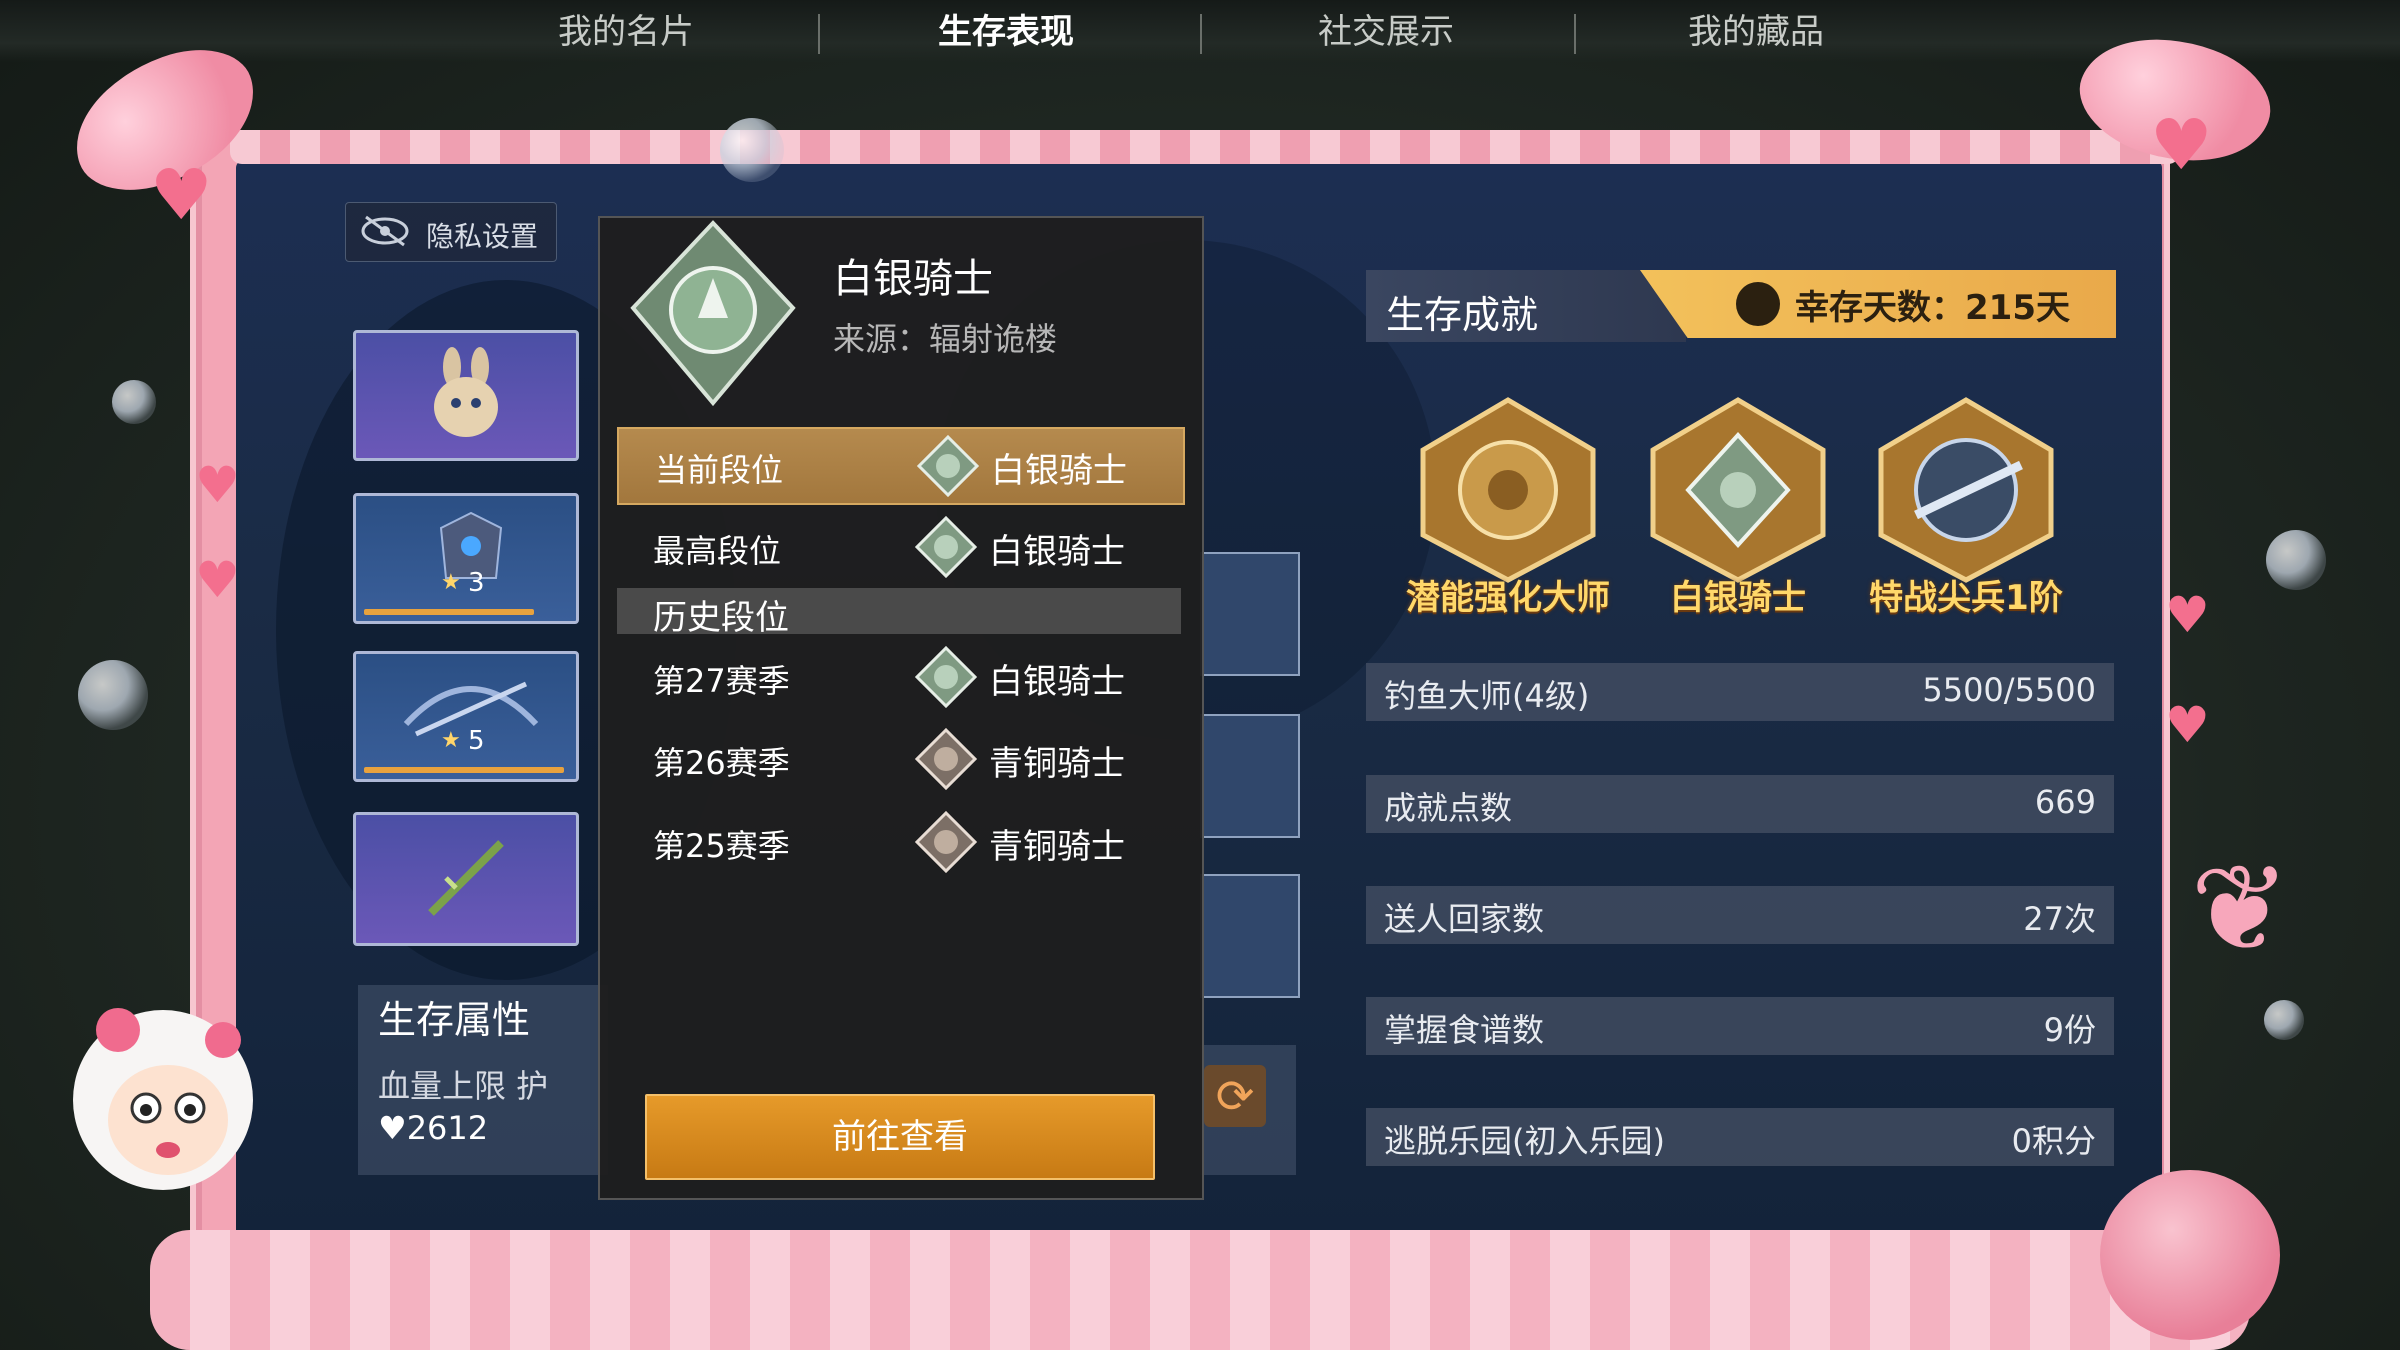 This screenshot has height=1350, width=2400. Describe the element at coordinates (1966, 598) in the screenshot. I see `badge-label: 特战尖兵1阶` at that location.